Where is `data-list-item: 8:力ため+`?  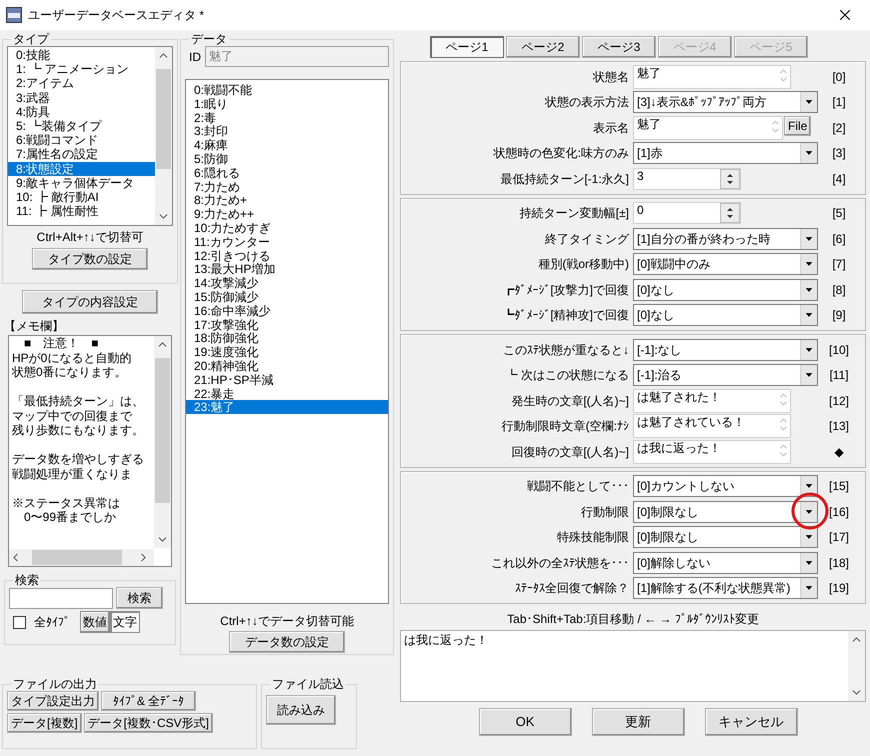
data-list-item: 8:力ため+ is located at coordinates (287, 200).